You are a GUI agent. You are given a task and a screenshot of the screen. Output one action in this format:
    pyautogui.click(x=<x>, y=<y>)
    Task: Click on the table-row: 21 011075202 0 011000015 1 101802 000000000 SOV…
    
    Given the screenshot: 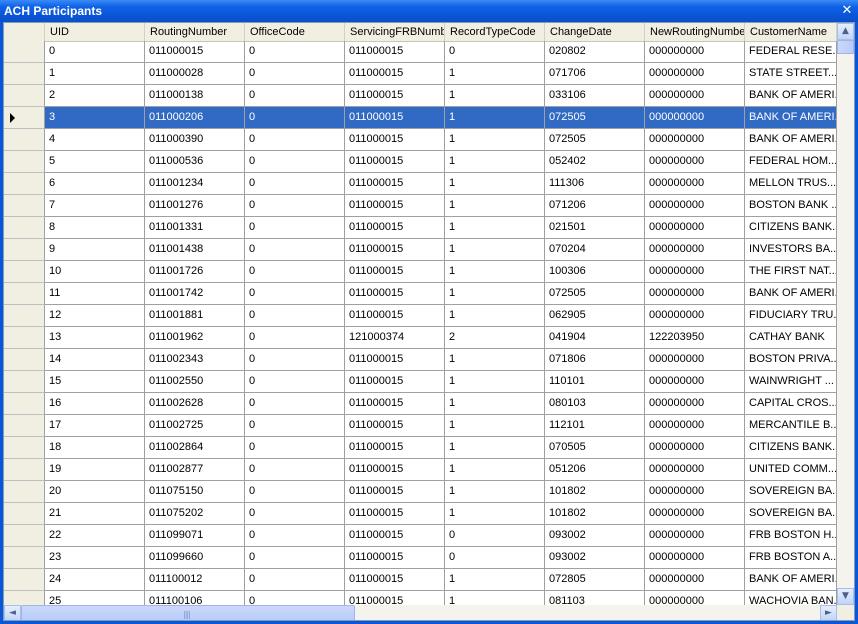 What is the action you would take?
    pyautogui.click(x=420, y=514)
    